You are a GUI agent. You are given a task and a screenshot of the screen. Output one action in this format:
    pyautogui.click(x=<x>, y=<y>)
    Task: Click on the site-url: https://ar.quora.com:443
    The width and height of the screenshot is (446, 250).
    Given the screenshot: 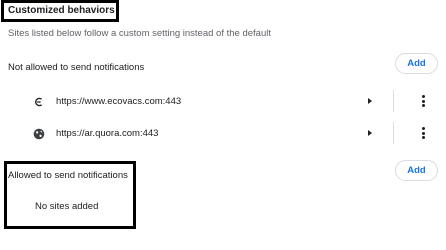 What is the action you would take?
    pyautogui.click(x=107, y=133)
    